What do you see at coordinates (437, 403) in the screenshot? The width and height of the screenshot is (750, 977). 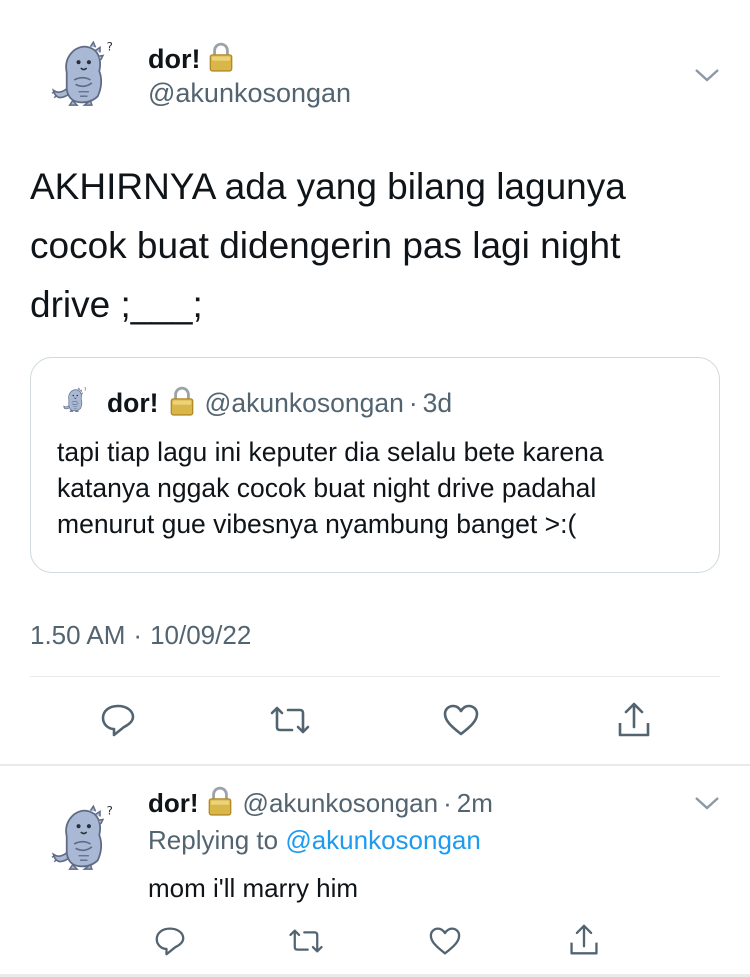 I see `quoted-tweet-age: 3d` at bounding box center [437, 403].